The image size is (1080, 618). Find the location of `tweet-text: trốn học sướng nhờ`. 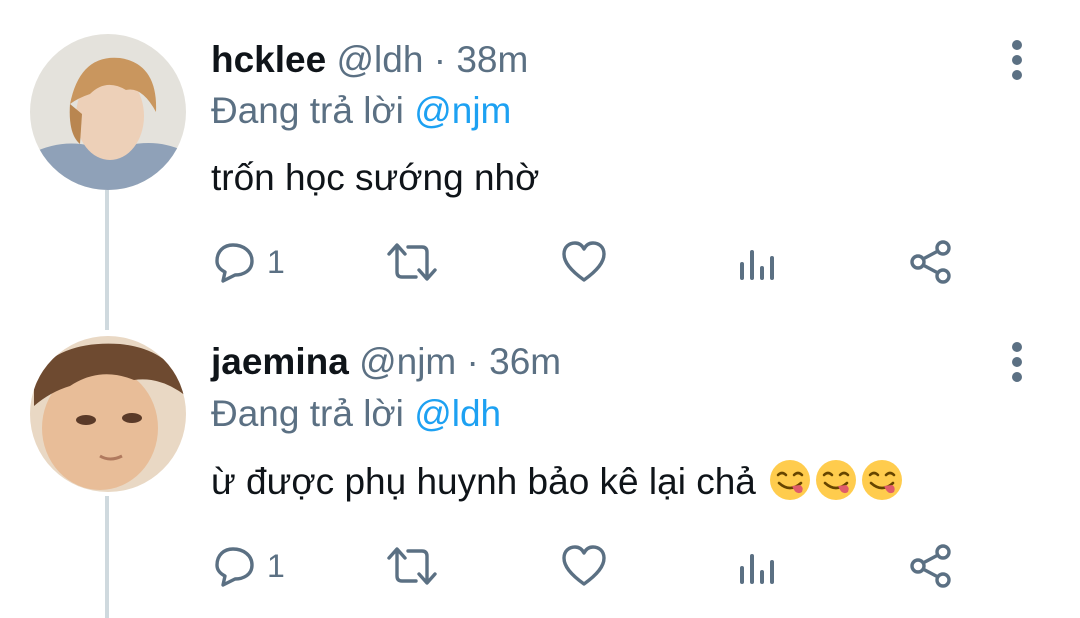

tweet-text: trốn học sướng nhờ is located at coordinates (375, 178).